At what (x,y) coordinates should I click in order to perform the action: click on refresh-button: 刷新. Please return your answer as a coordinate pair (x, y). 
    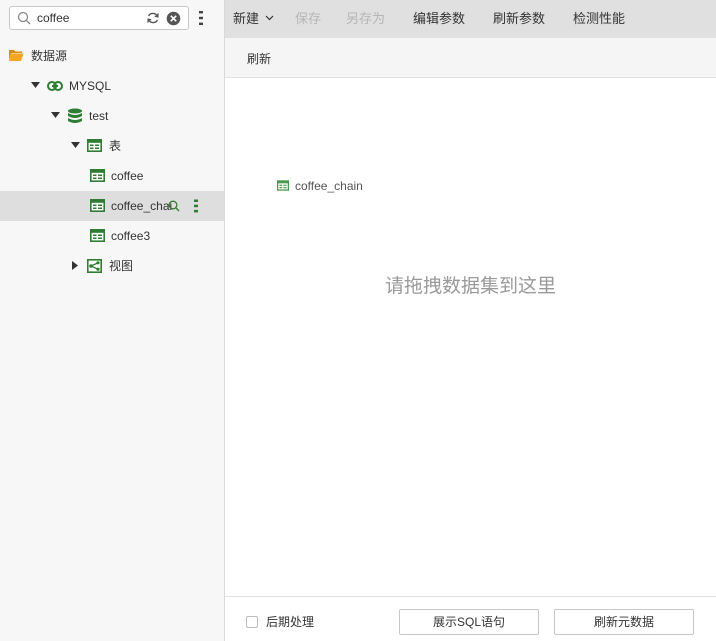
    Looking at the image, I should click on (259, 59).